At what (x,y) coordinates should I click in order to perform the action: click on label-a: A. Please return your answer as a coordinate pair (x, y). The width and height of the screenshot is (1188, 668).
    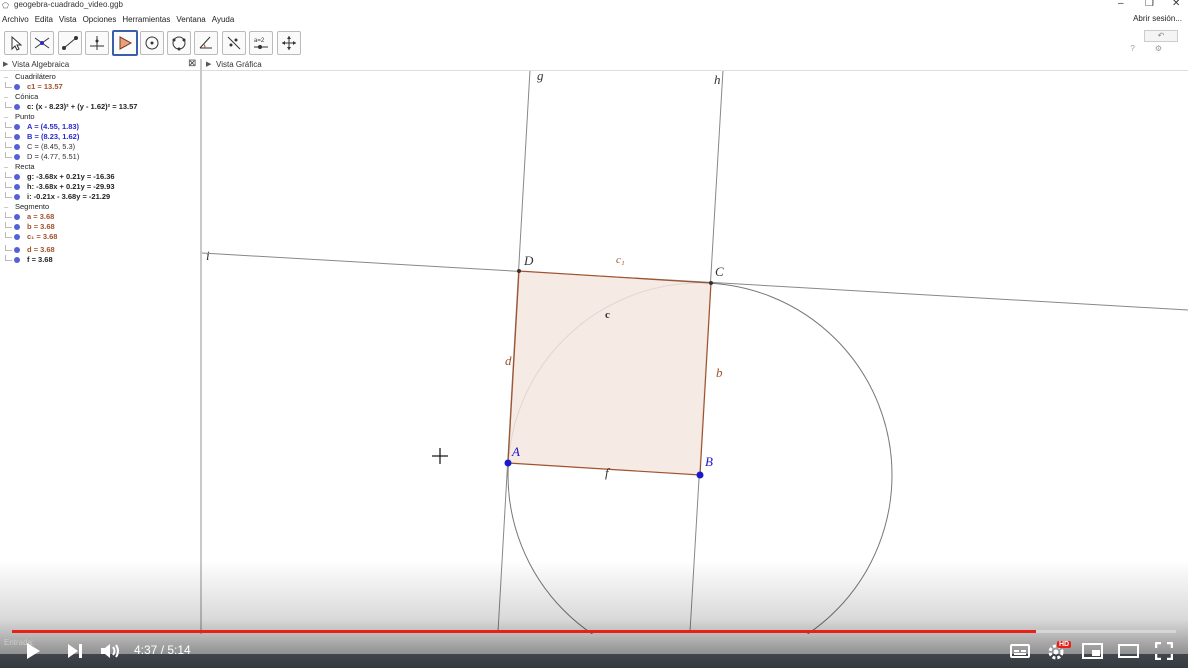
    Looking at the image, I should click on (515, 451).